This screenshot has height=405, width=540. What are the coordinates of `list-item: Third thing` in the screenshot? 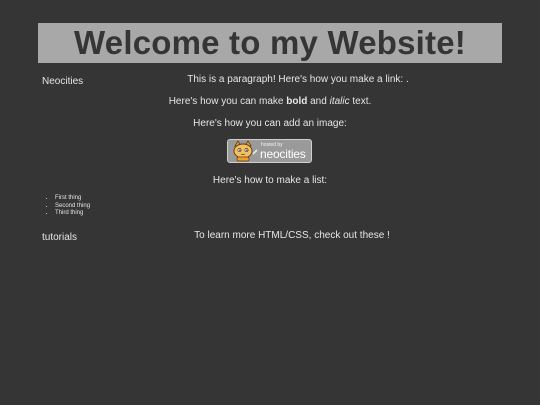 It's located at (72, 214).